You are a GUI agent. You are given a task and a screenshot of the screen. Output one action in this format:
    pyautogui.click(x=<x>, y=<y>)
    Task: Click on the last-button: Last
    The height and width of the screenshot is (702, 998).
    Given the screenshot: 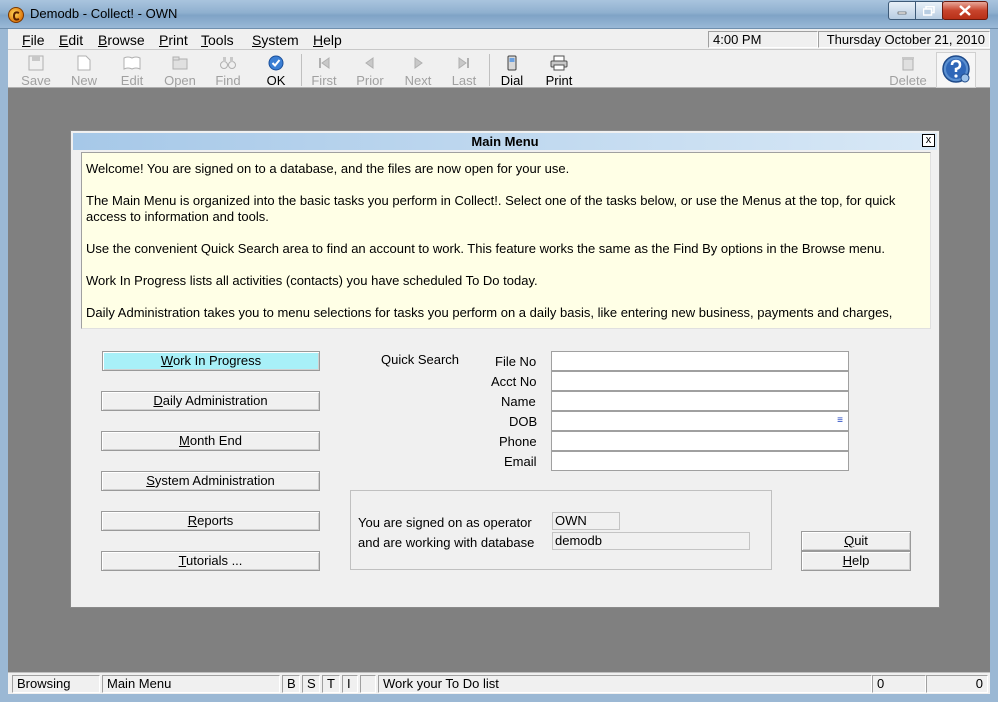 What is the action you would take?
    pyautogui.click(x=464, y=70)
    